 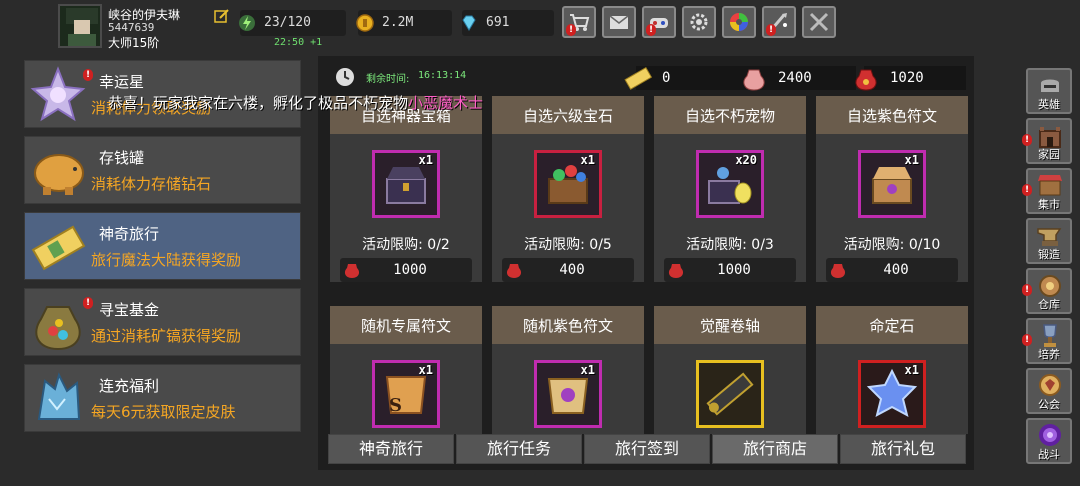 I want to click on shop-button: !, so click(x=579, y=22).